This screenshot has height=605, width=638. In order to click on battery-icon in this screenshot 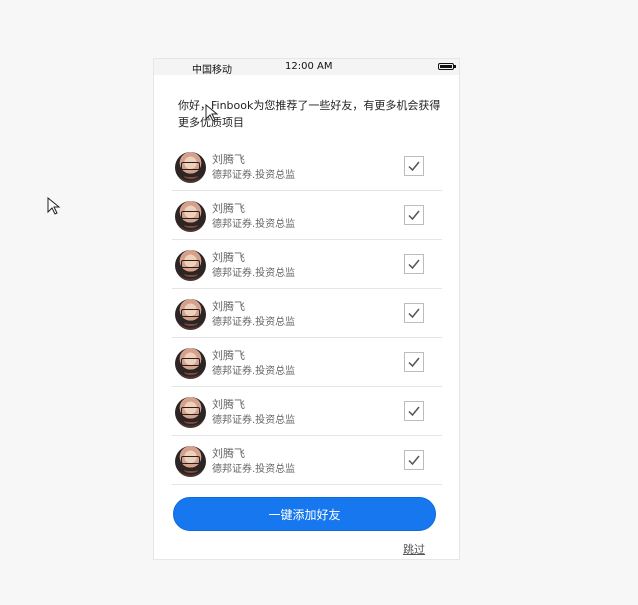, I will do `click(447, 66)`.